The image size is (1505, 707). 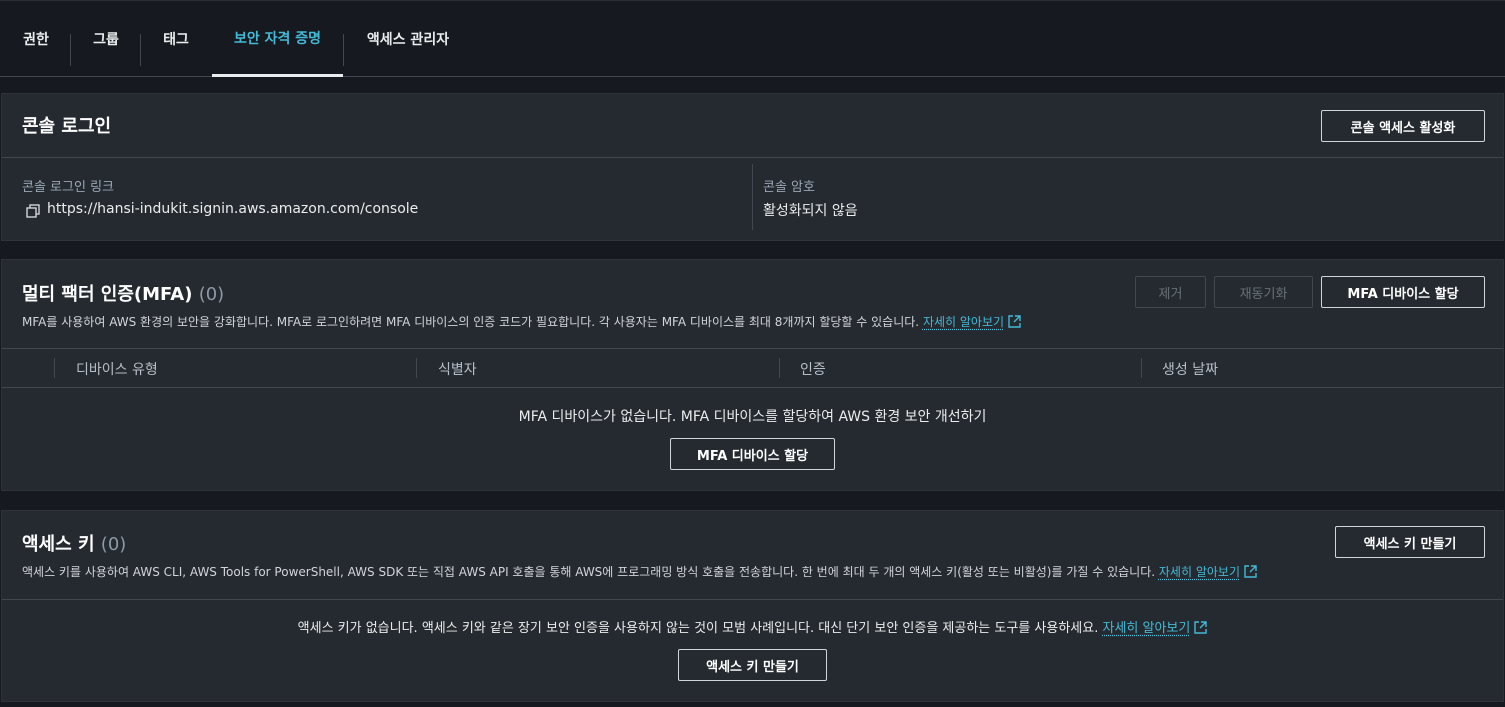 I want to click on enable-console-access-button: 콘솔 액세스 활성화, so click(x=1403, y=126).